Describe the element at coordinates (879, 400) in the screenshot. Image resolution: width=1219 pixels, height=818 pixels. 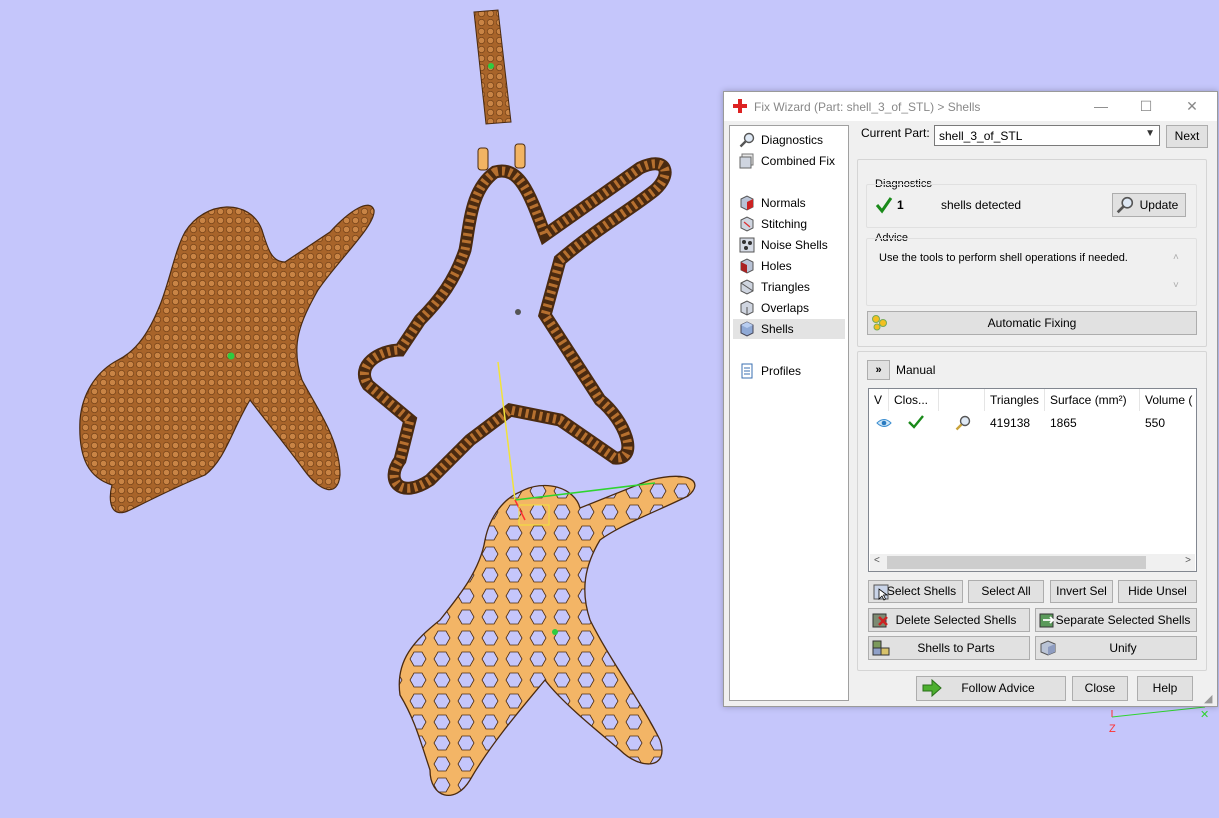
I see `col-visible: V` at that location.